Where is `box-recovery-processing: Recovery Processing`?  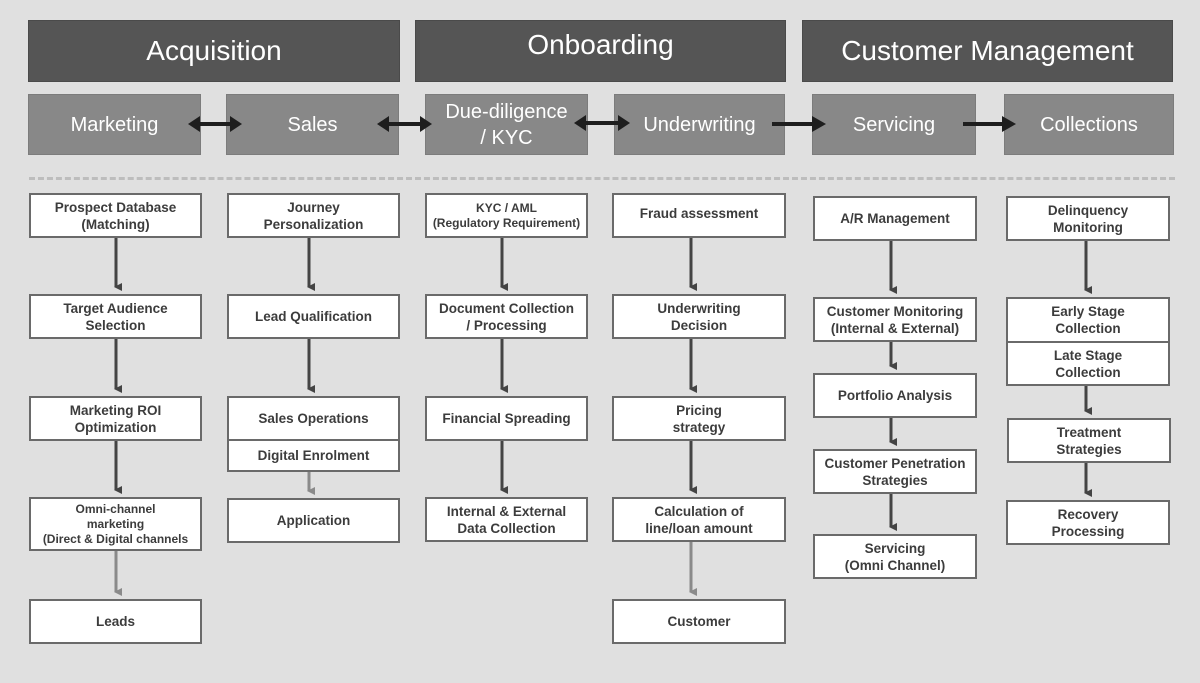 box-recovery-processing: Recovery Processing is located at coordinates (1088, 522).